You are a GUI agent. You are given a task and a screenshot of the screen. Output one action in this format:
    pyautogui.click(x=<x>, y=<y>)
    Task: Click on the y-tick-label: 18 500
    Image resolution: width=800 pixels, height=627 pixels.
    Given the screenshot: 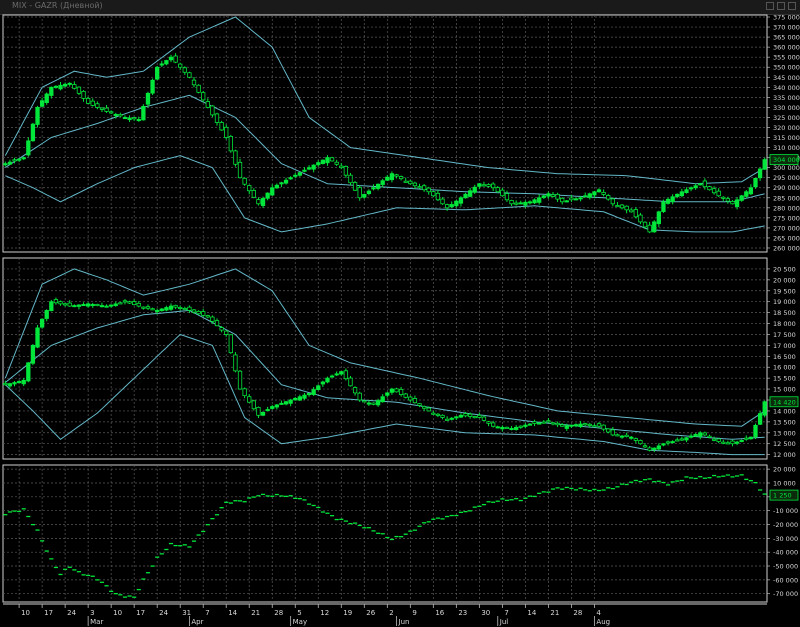 What is the action you would take?
    pyautogui.click(x=784, y=313)
    